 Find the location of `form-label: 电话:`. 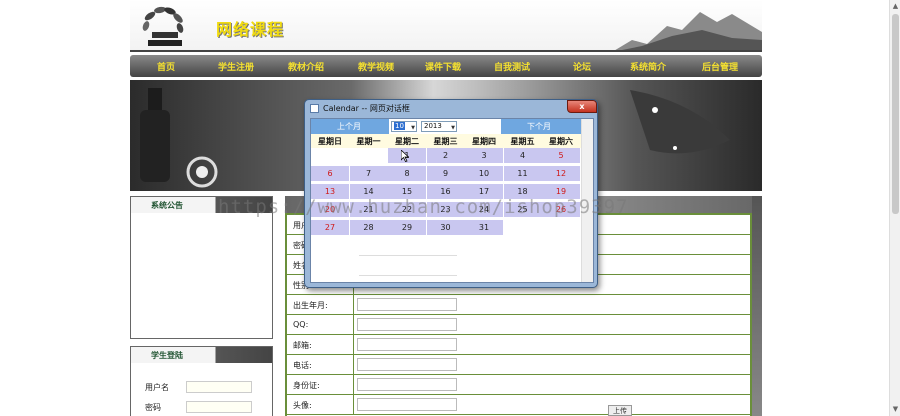

form-label: 电话: is located at coordinates (302, 365).